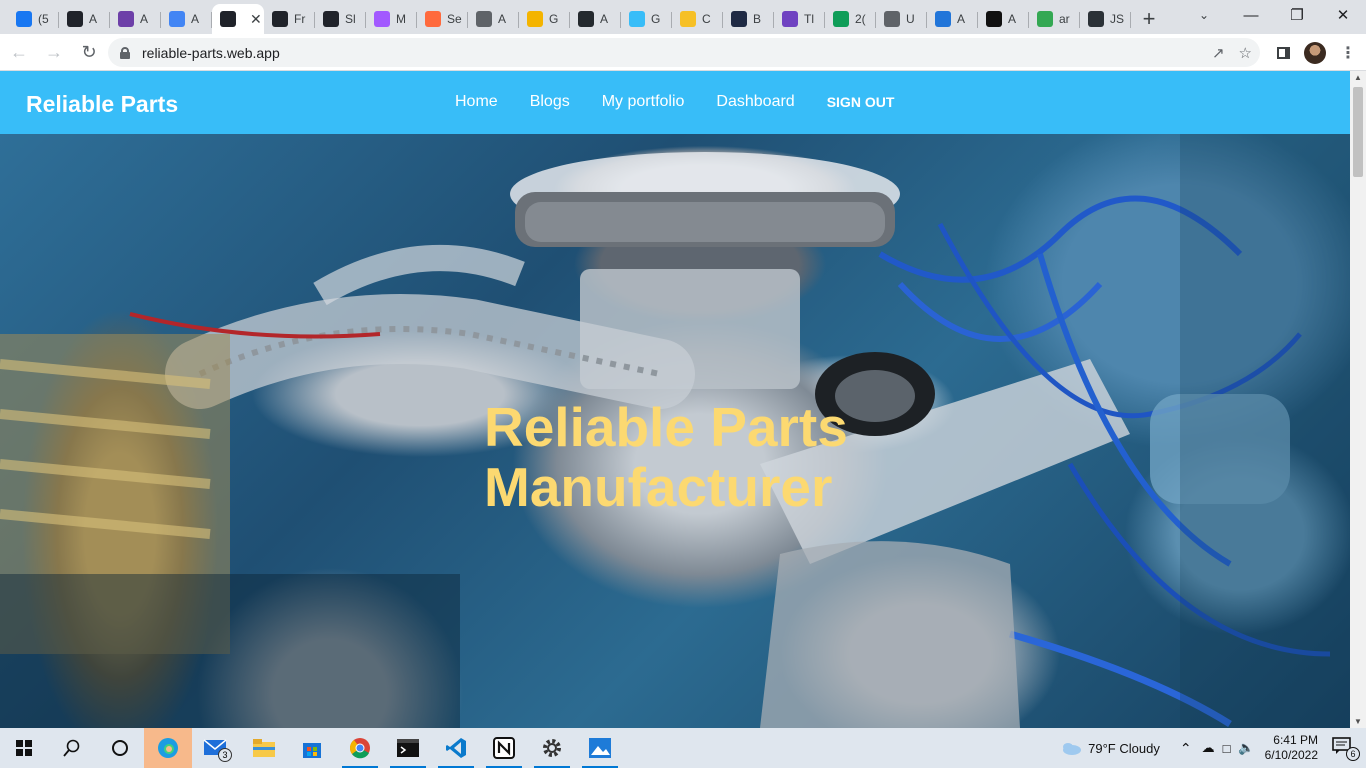 This screenshot has width=1366, height=768. Describe the element at coordinates (1054, 19) in the screenshot. I see `browser-tab: ar` at that location.